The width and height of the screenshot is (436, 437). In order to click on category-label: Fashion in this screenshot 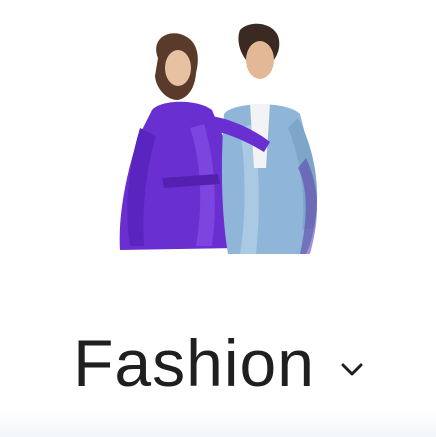, I will do `click(194, 363)`.